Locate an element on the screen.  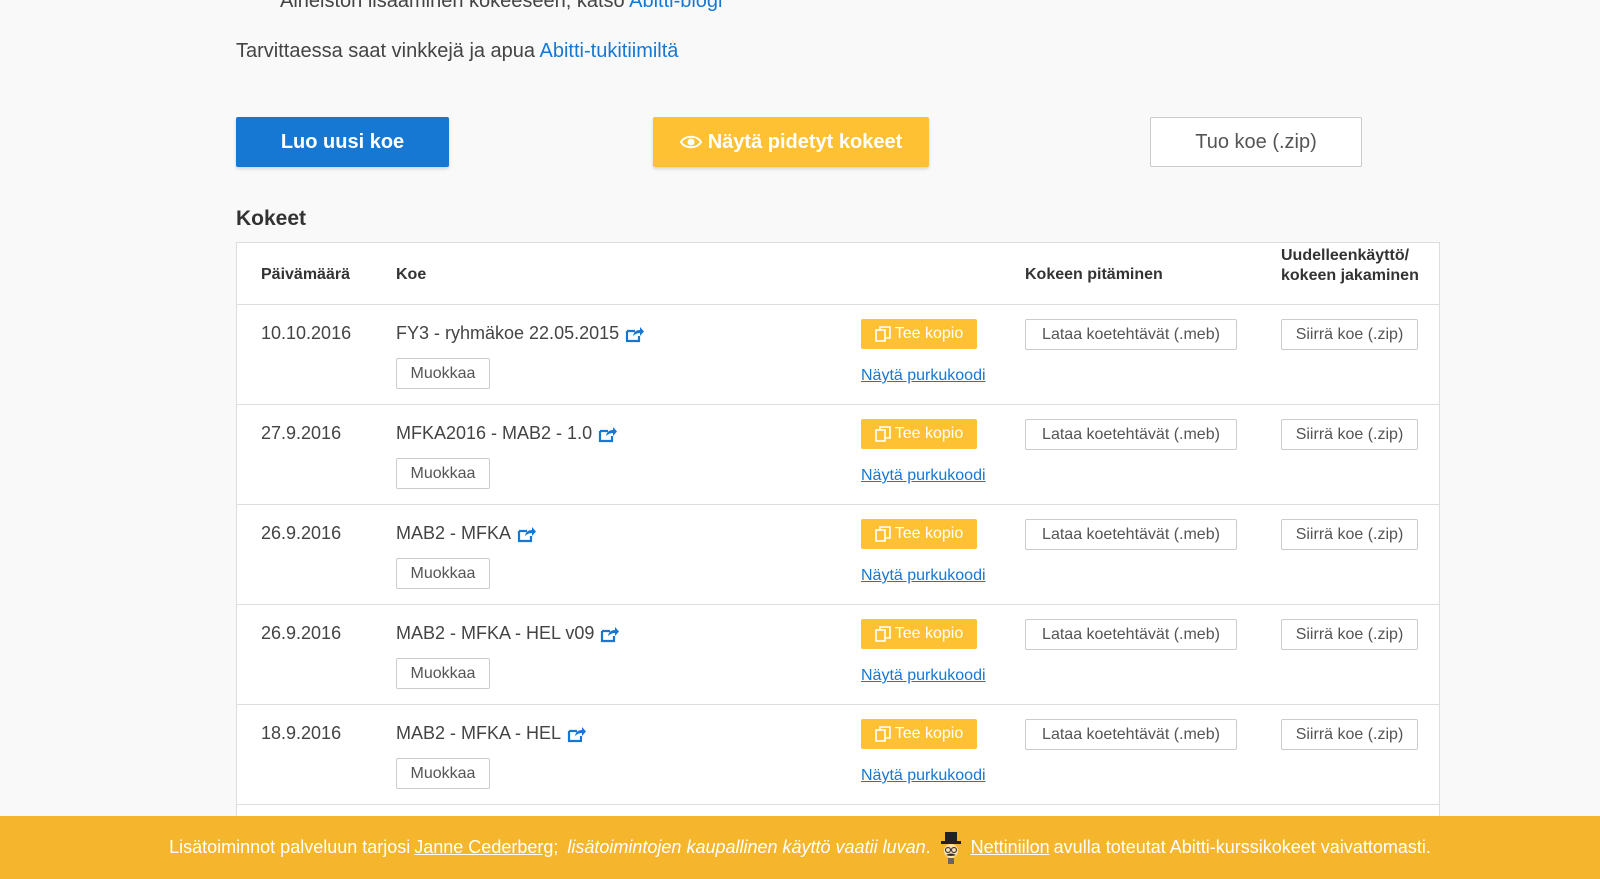
exam-name: MAB2 - MFKA - HEL is located at coordinates (491, 733).